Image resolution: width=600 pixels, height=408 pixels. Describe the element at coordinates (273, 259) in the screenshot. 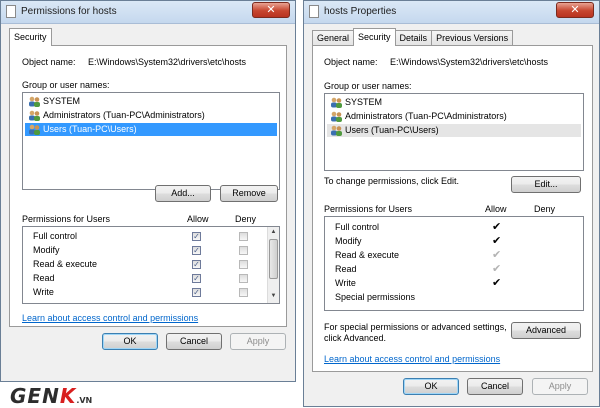

I see `scroll-thumb` at that location.